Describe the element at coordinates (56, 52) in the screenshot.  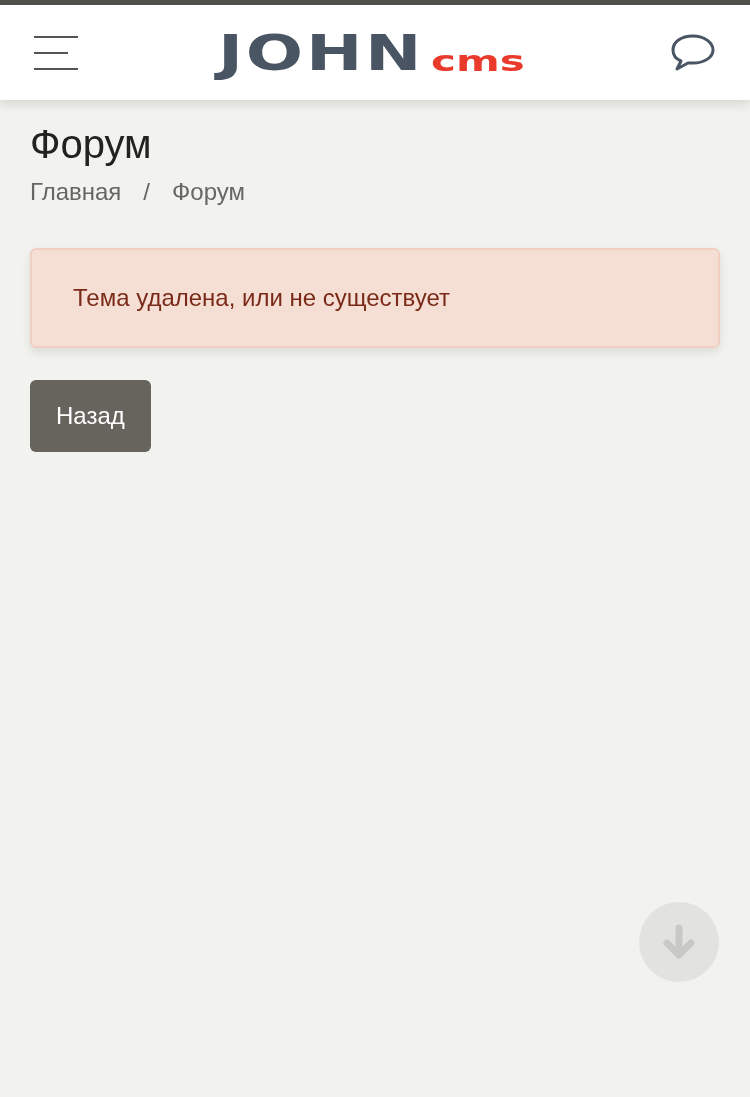
I see `menu-icon` at that location.